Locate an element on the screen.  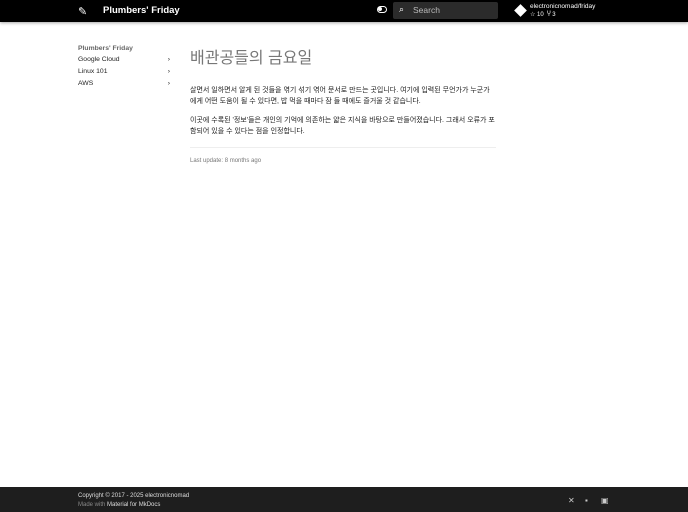
nav-label: Google Cloud is located at coordinates (99, 59).